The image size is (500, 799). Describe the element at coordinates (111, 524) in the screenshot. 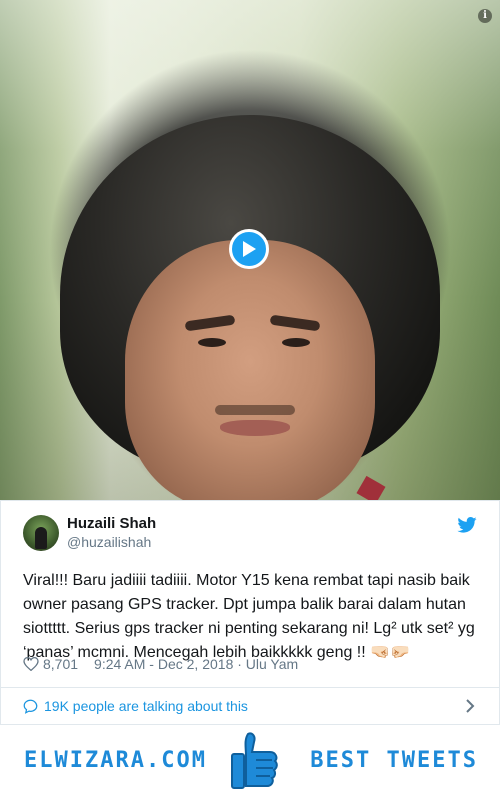

I see `author-name: Huzaili Shah` at that location.